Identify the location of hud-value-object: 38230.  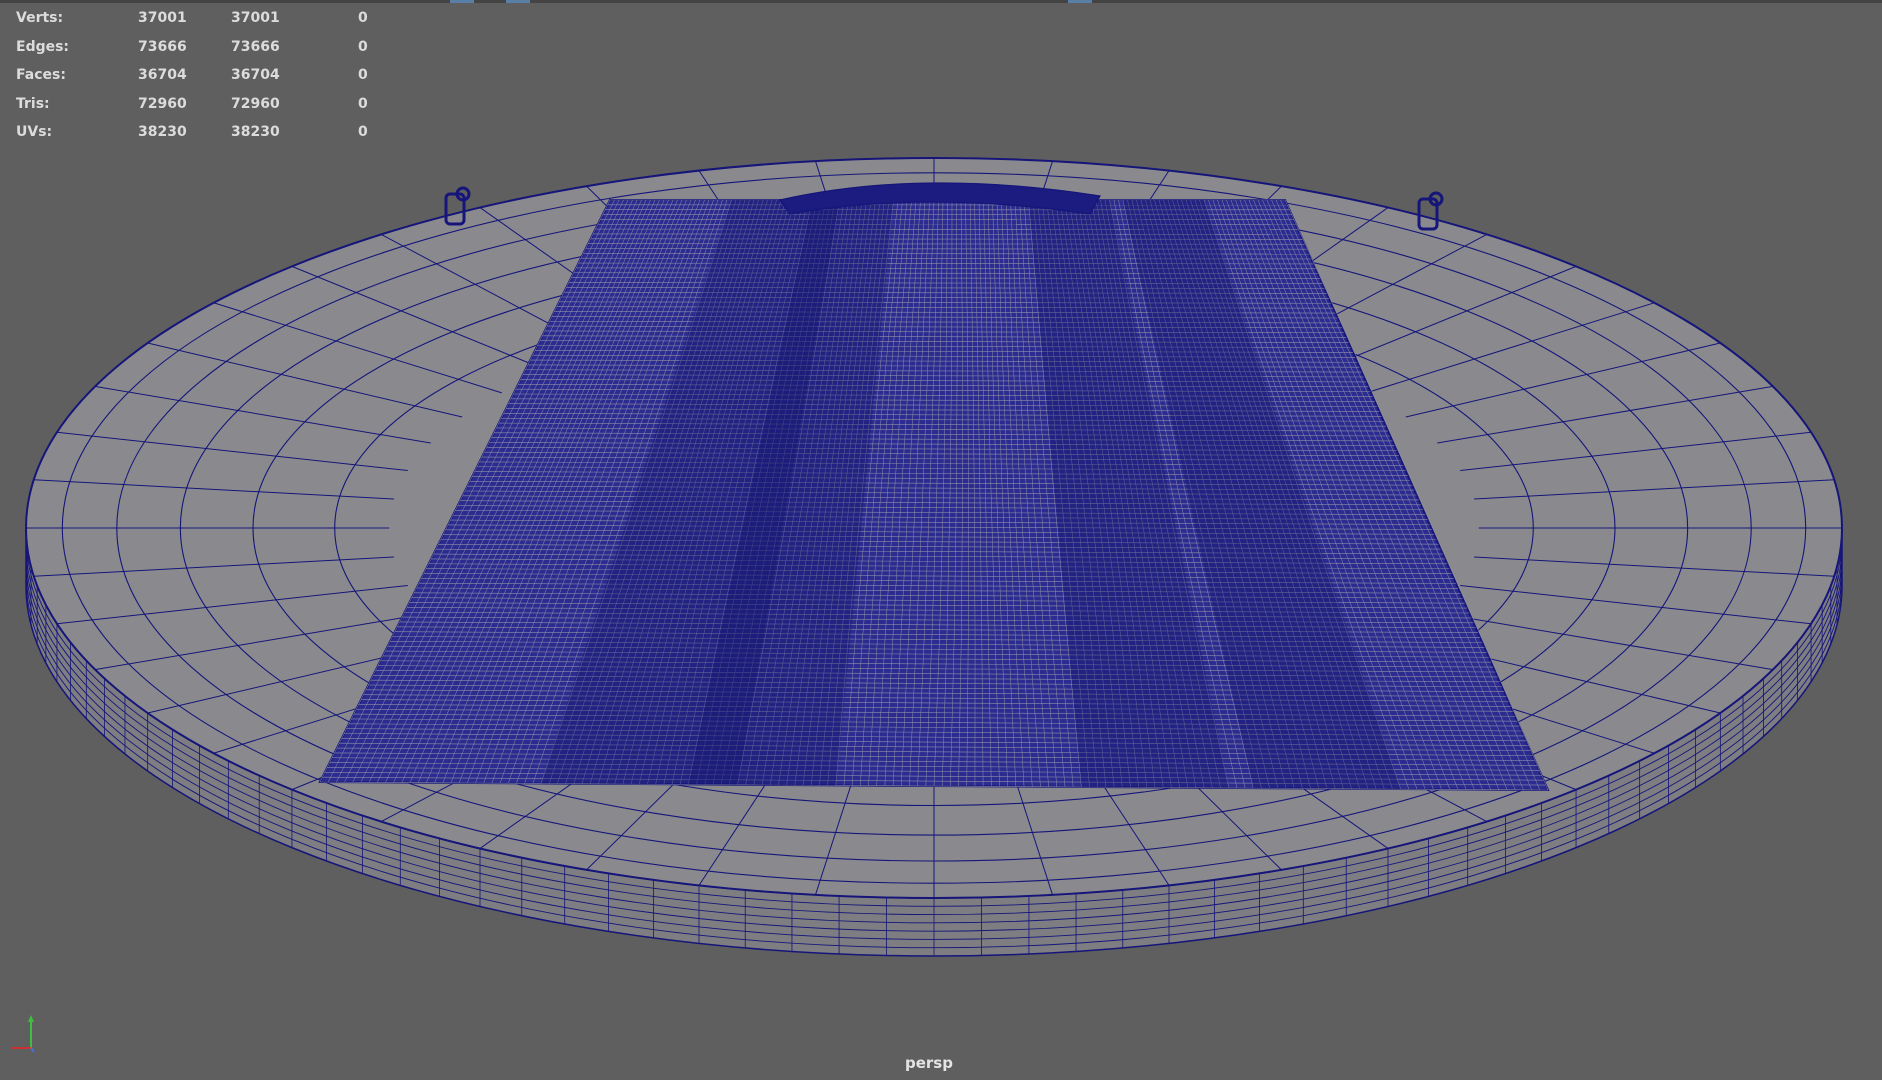
(162, 132).